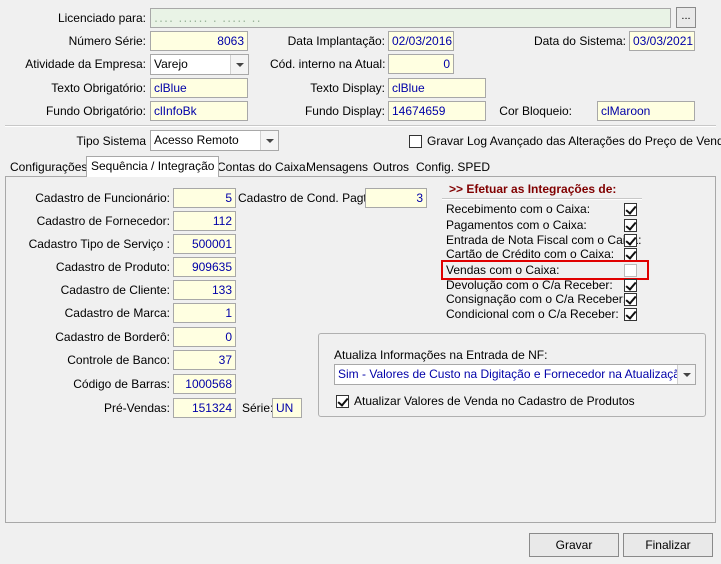 The width and height of the screenshot is (721, 564). I want to click on atualizar-valores-checkbox, so click(342, 401).